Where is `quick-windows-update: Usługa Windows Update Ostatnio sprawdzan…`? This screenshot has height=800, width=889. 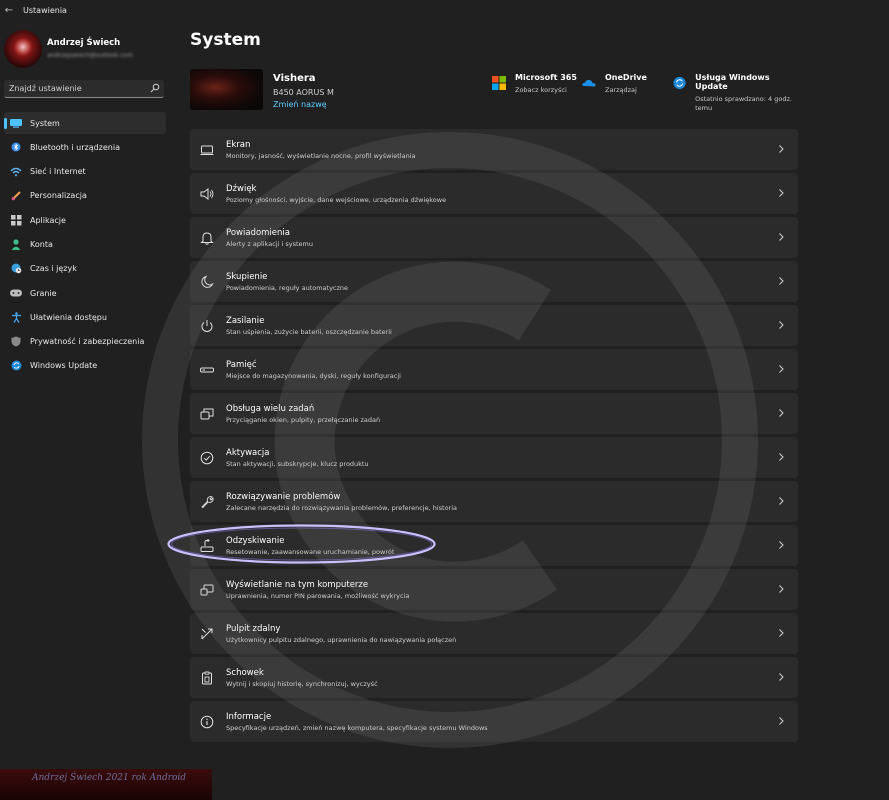 quick-windows-update: Usługa Windows Update Ostatnio sprawdzan… is located at coordinates (735, 92).